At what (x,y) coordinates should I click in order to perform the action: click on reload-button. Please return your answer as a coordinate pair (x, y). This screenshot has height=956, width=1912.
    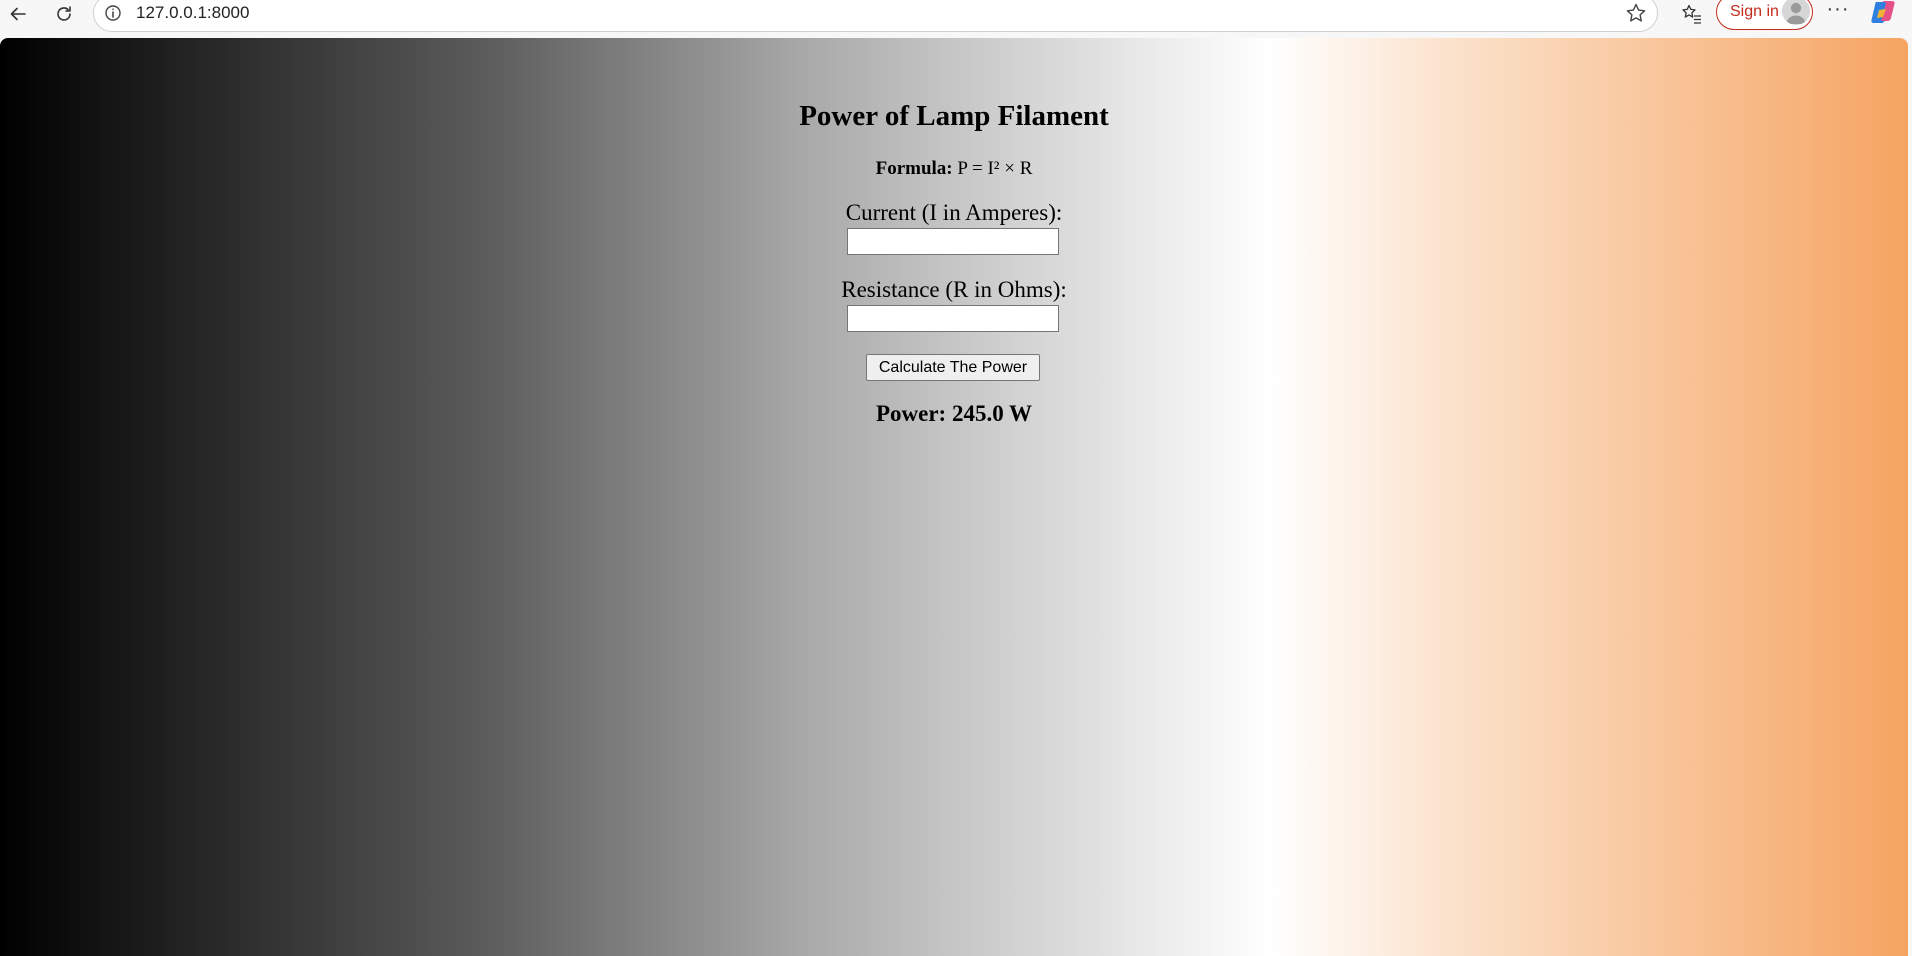
    Looking at the image, I should click on (64, 14).